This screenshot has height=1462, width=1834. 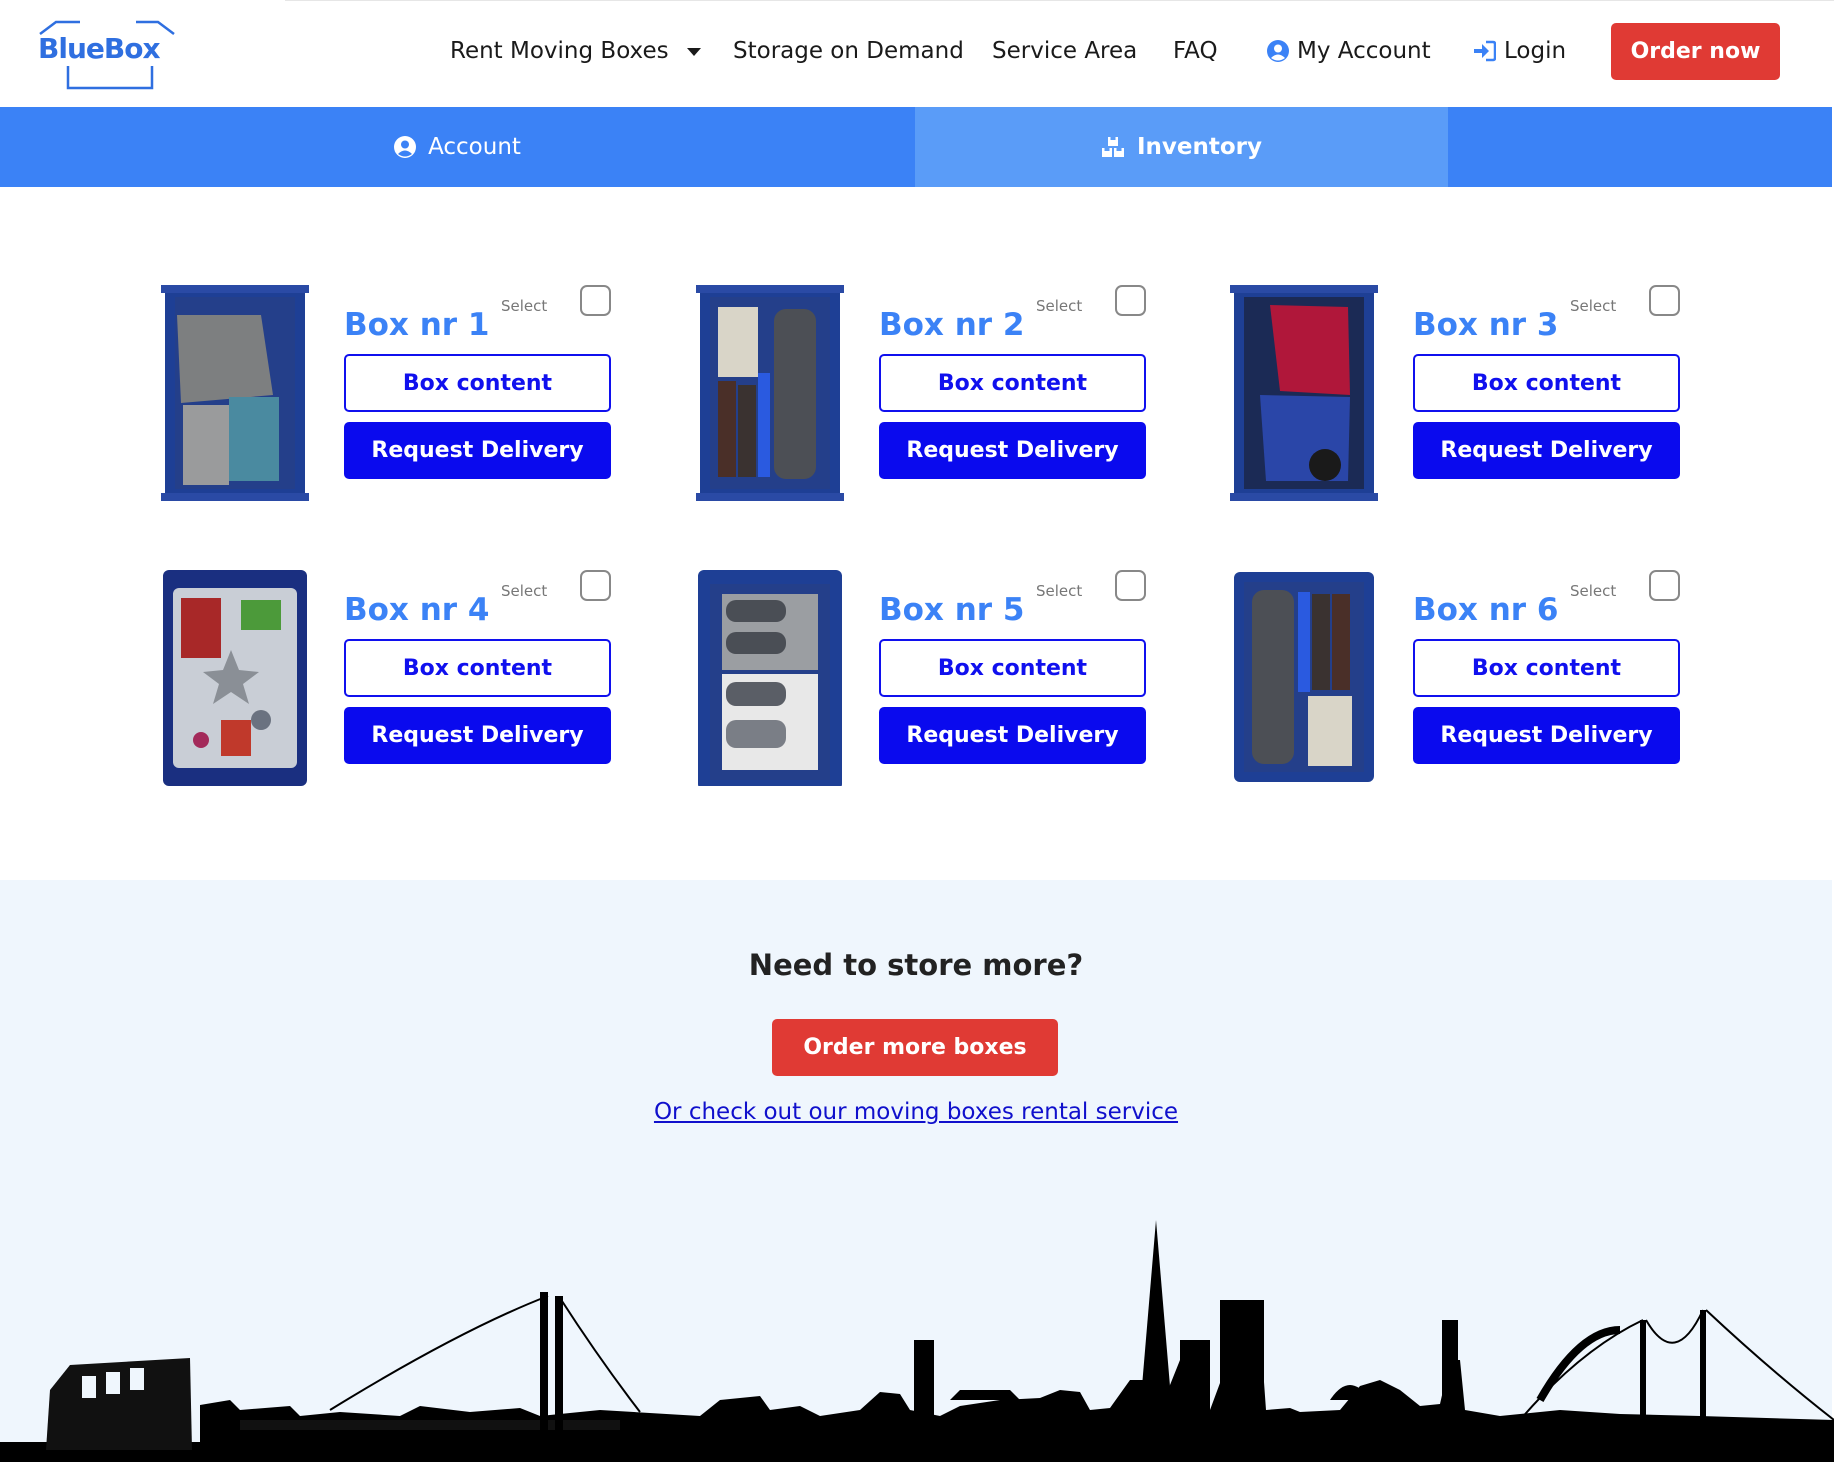 What do you see at coordinates (1486, 325) in the screenshot?
I see `box-title: Box nr 3` at bounding box center [1486, 325].